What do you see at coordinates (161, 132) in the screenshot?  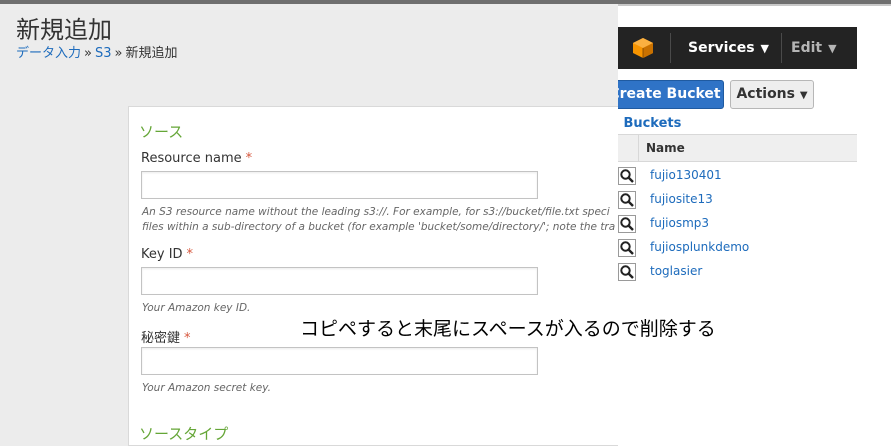 I see `section-title-source: ソース` at bounding box center [161, 132].